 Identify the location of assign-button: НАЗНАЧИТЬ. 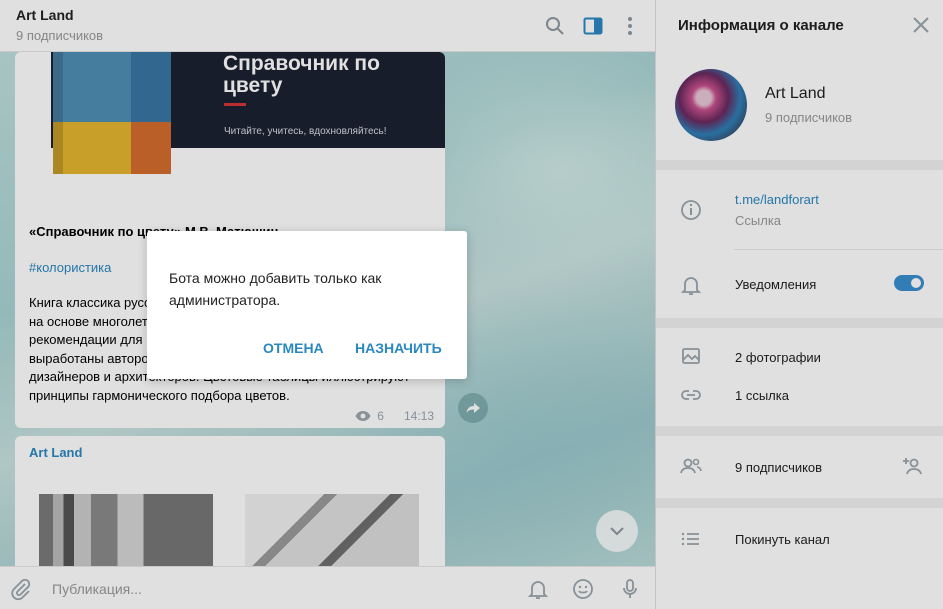
(398, 348).